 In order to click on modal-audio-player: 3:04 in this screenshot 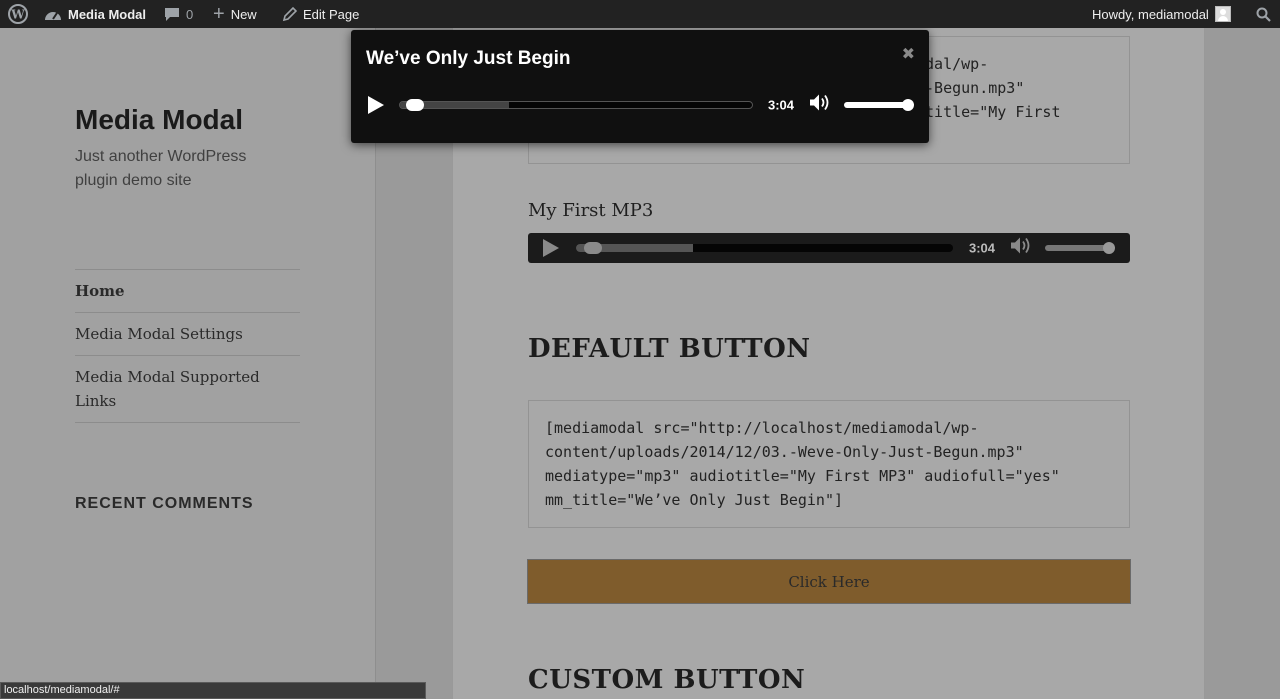, I will do `click(641, 105)`.